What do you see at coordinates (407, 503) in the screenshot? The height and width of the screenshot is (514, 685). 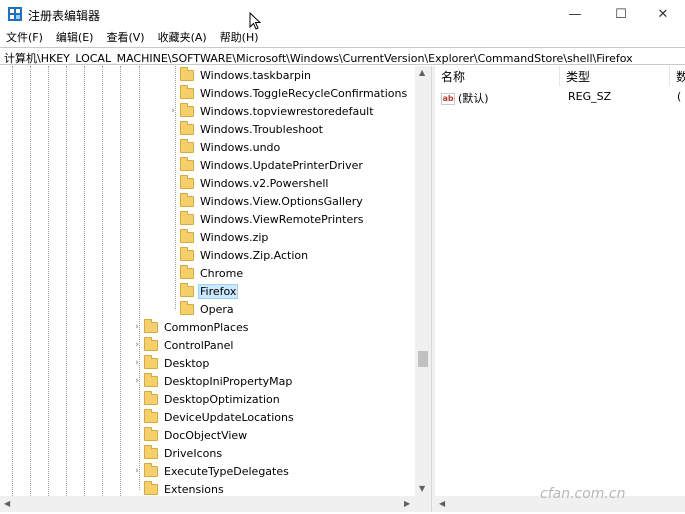 I see `scroll-right-icon: ▶` at bounding box center [407, 503].